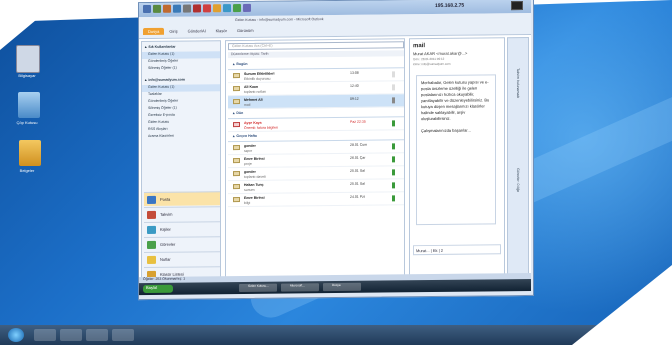 The image size is (672, 345). What do you see at coordinates (358, 157) in the screenshot?
I see `message-time: 26.01 Çar` at bounding box center [358, 157].